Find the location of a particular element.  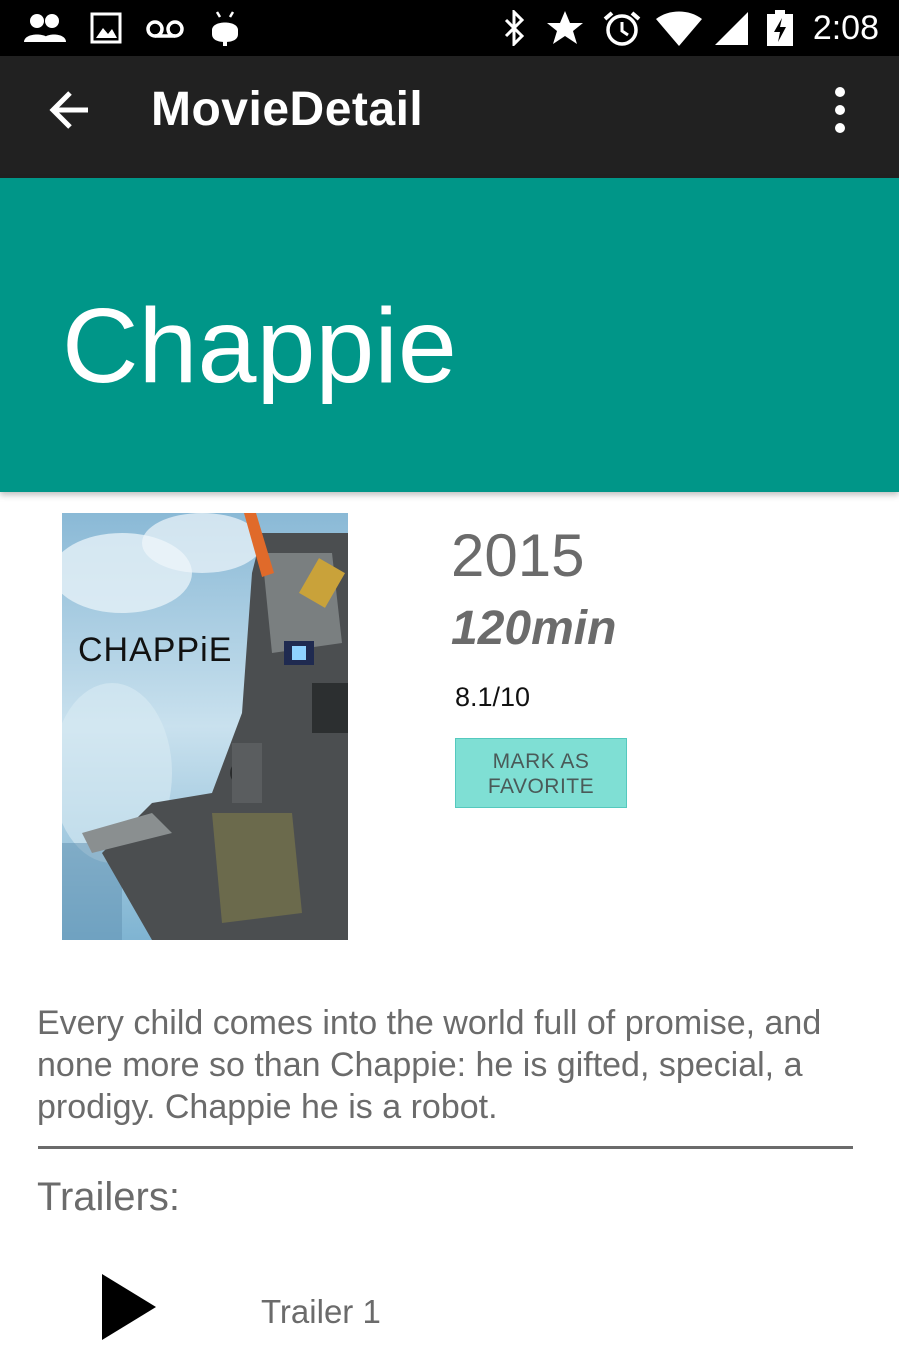

status-bar: 2:08 is located at coordinates (449, 28).